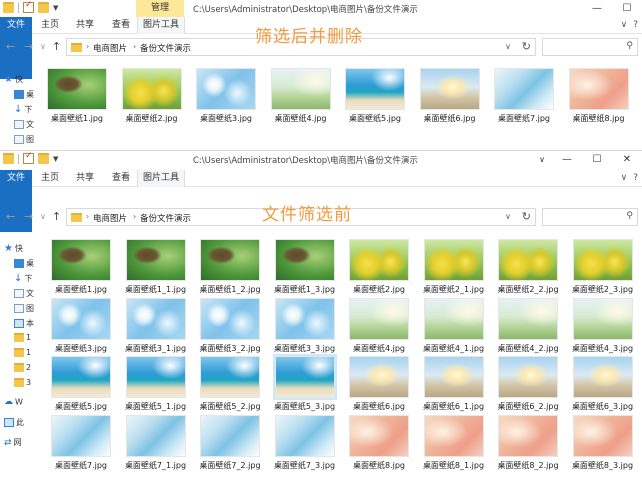 Image resolution: width=642 pixels, height=498 pixels. I want to click on file-item: 桌面壁纸8_2.jpg, so click(528, 445).